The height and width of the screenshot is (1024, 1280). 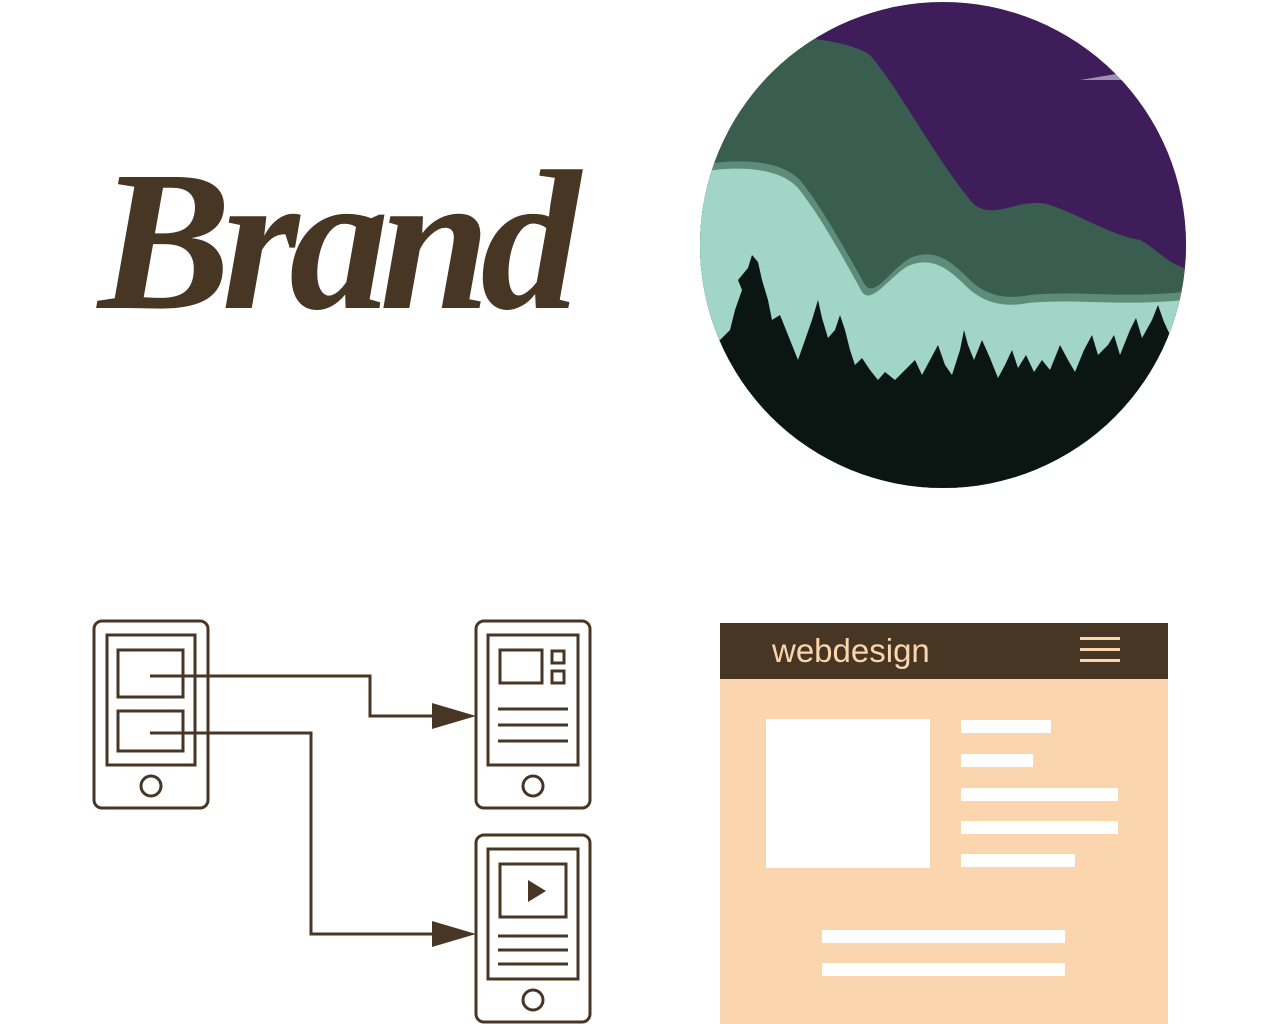 I want to click on mockup-title: webdesign, so click(x=851, y=650).